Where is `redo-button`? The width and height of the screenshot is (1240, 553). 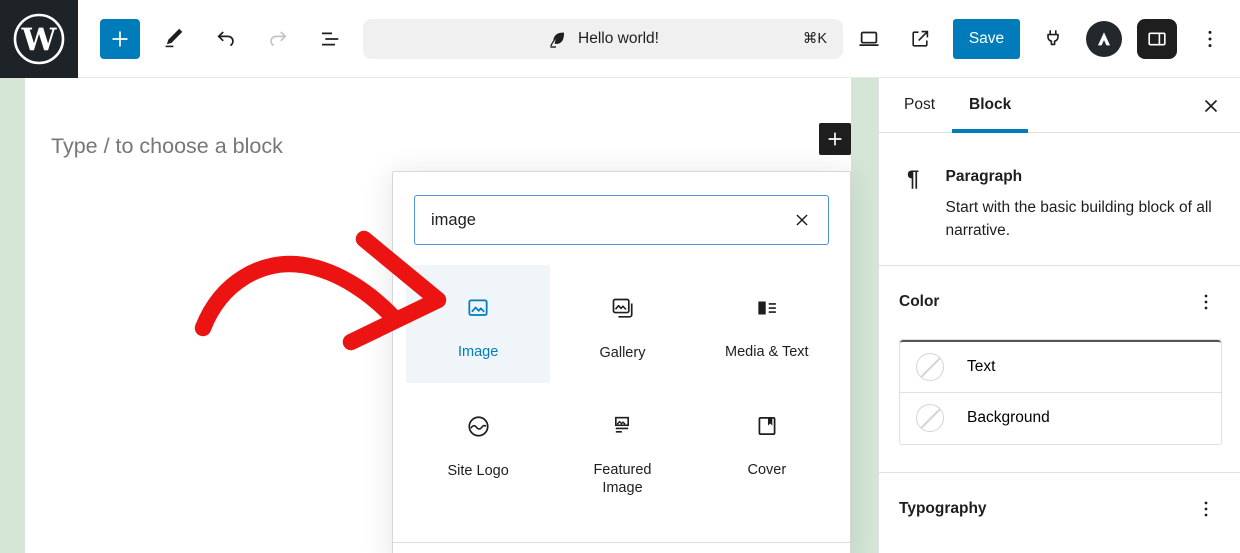 redo-button is located at coordinates (278, 39).